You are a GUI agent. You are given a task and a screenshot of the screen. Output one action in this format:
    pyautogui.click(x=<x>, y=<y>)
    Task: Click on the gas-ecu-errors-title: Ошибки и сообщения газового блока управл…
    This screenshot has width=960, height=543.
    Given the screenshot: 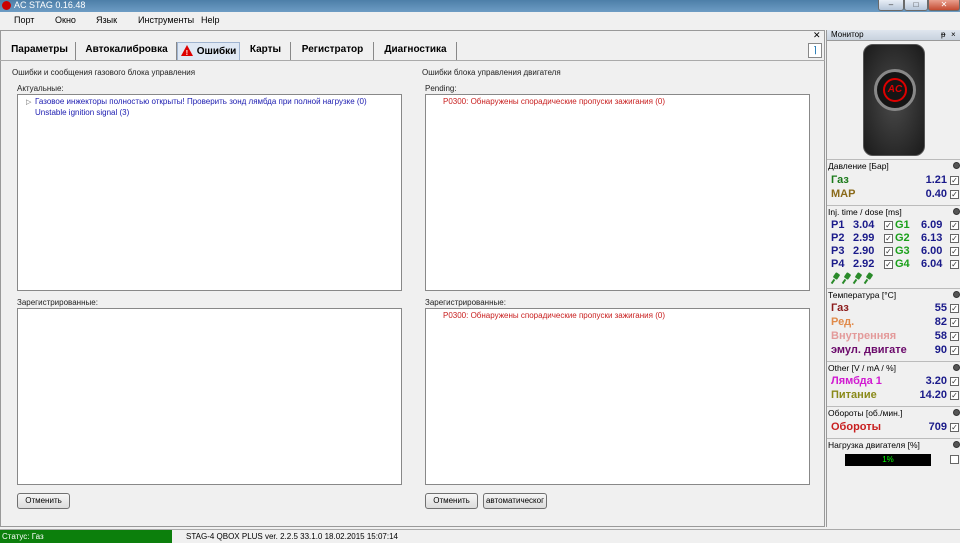 What is the action you would take?
    pyautogui.click(x=104, y=72)
    